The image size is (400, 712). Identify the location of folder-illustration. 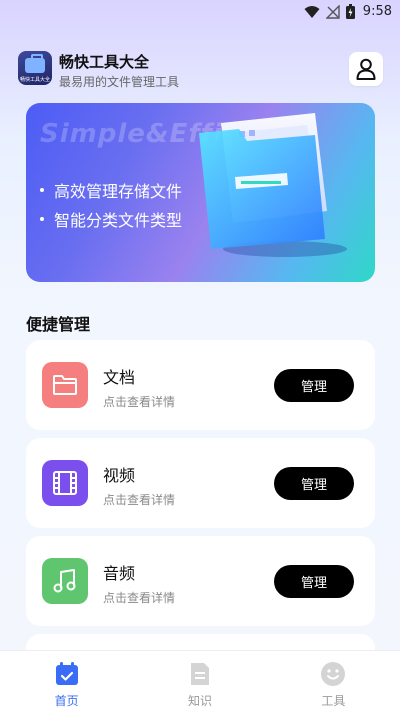
(273, 185).